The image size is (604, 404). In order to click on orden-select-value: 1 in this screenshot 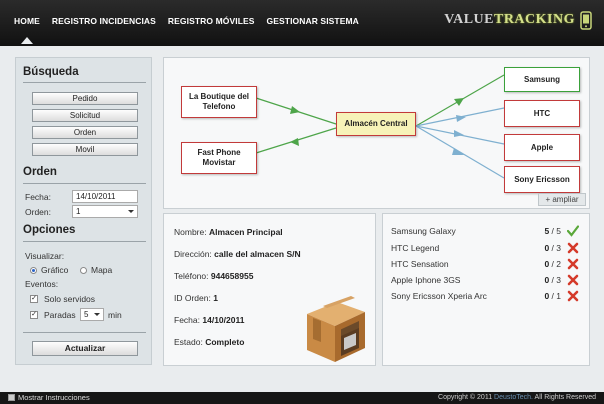, I will do `click(78, 211)`.